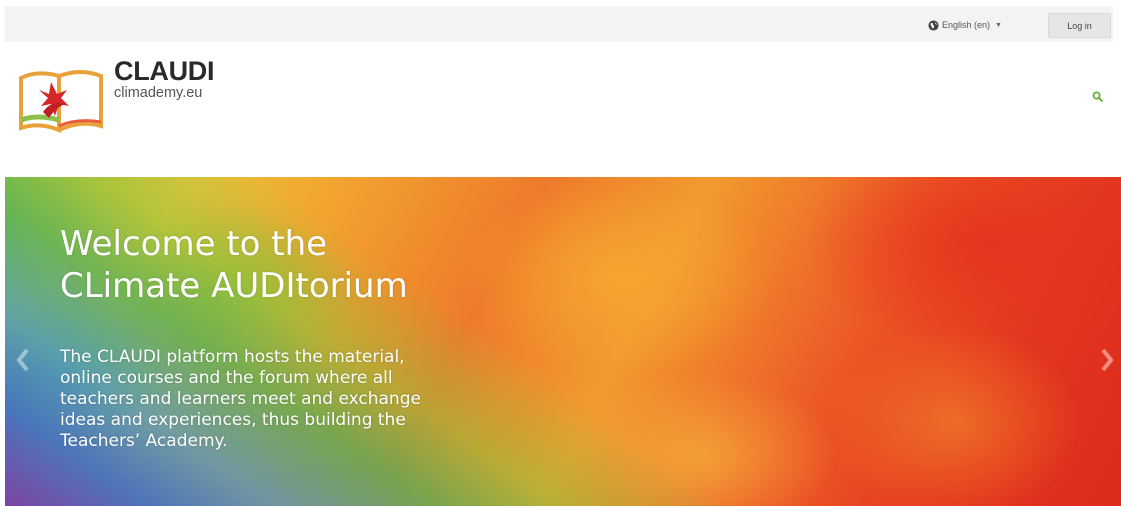  I want to click on carousel-prev-button, so click(23, 360).